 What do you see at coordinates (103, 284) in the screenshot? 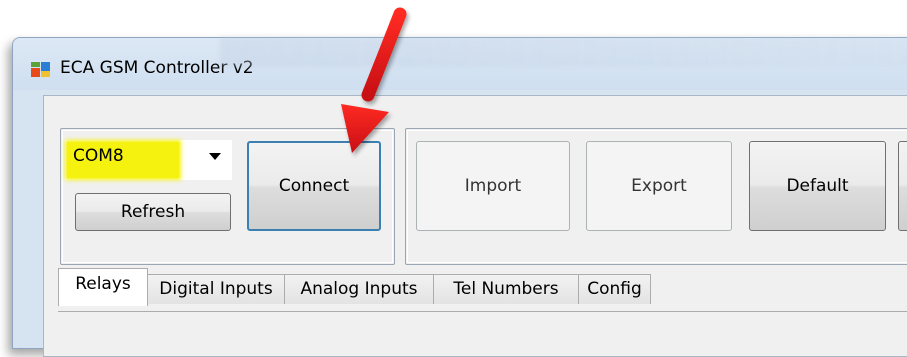
I see `tab-relays-label: Relays` at bounding box center [103, 284].